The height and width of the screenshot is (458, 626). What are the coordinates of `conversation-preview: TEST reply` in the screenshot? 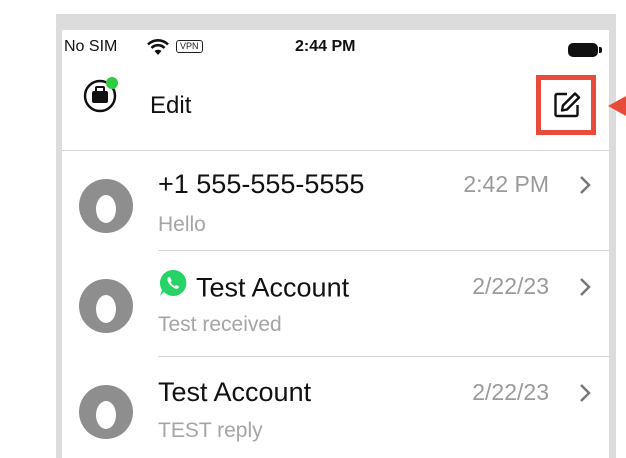 It's located at (210, 430).